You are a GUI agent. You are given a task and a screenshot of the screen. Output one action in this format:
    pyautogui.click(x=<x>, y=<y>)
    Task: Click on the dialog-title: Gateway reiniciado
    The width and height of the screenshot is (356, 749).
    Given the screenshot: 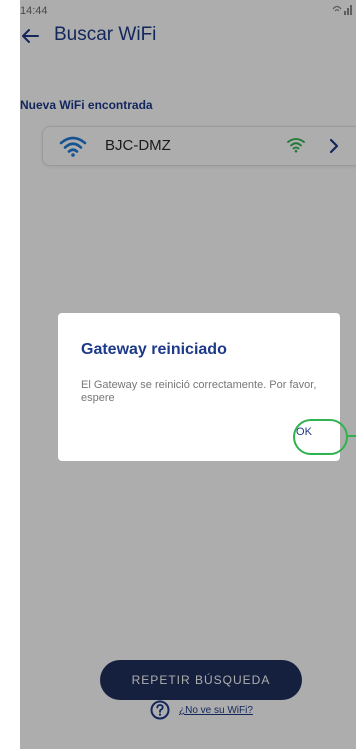 What is the action you would take?
    pyautogui.click(x=154, y=349)
    